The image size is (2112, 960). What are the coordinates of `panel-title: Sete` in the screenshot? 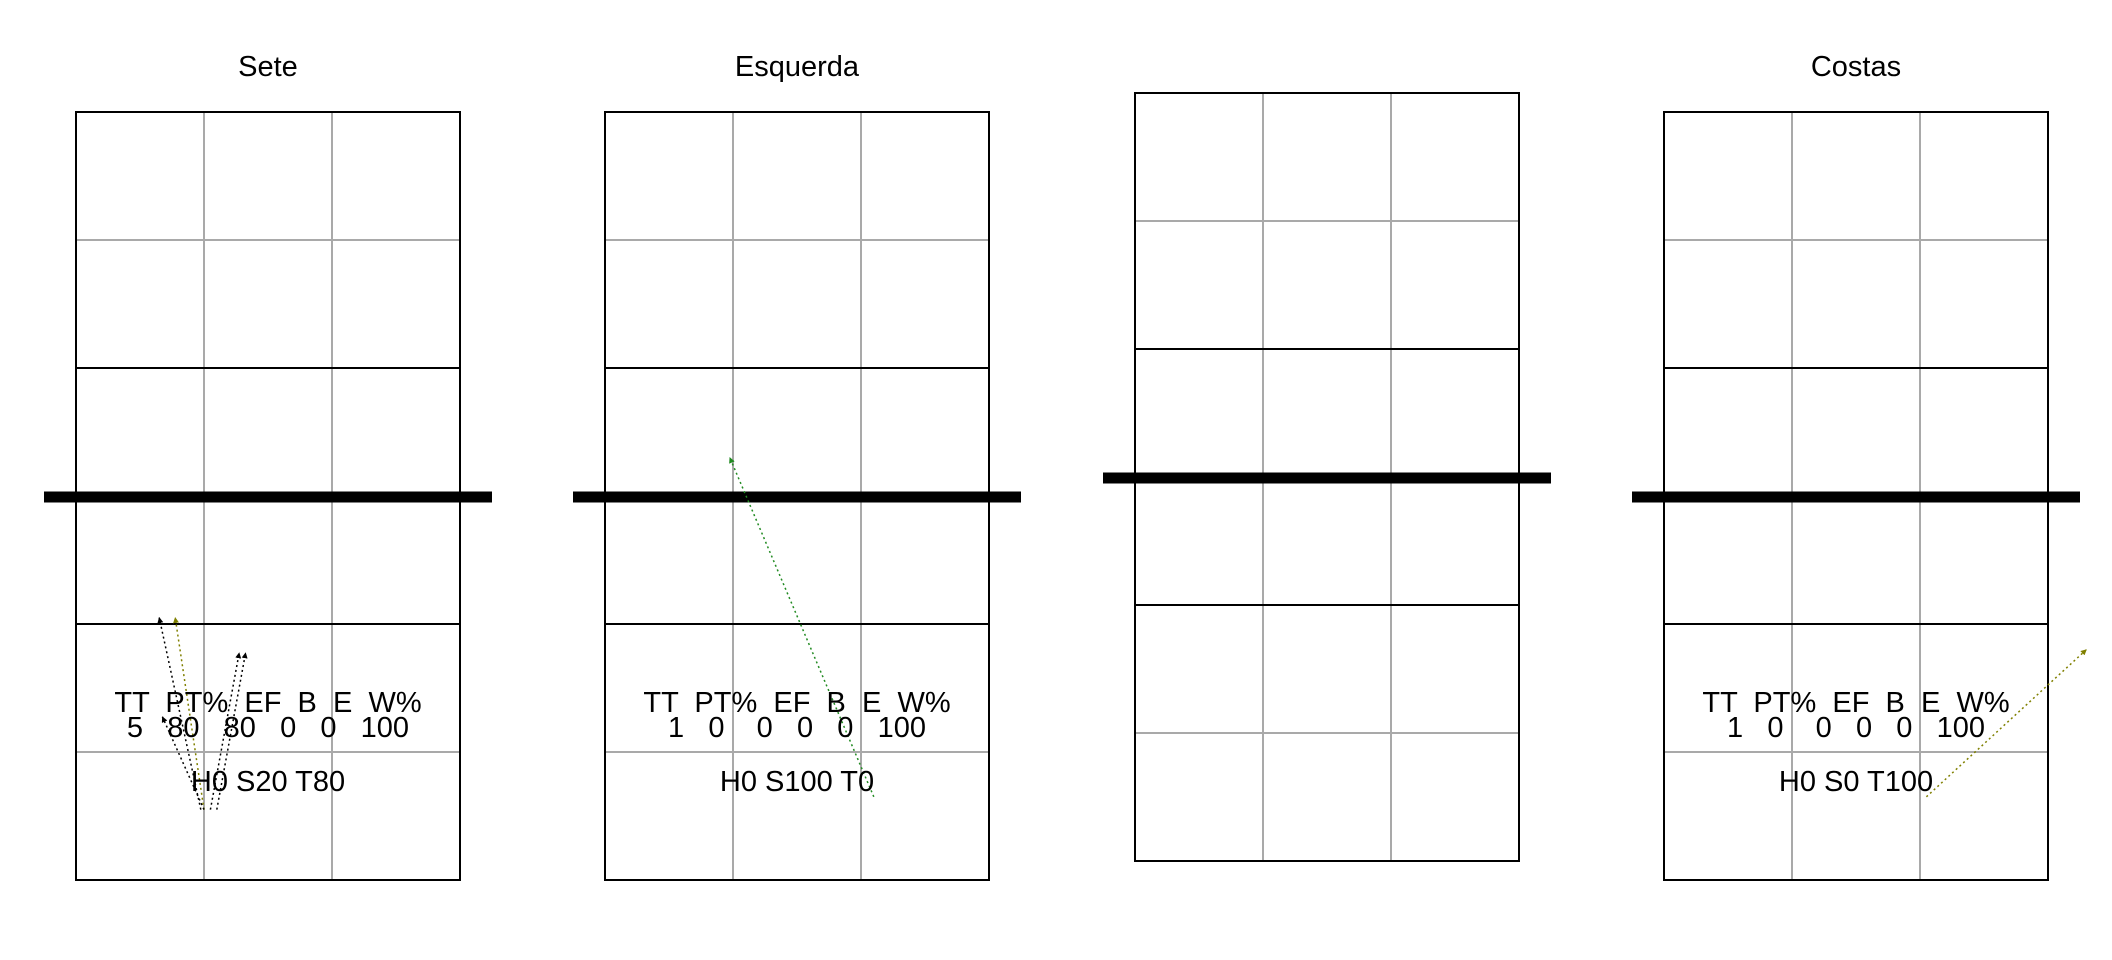 It's located at (268, 67).